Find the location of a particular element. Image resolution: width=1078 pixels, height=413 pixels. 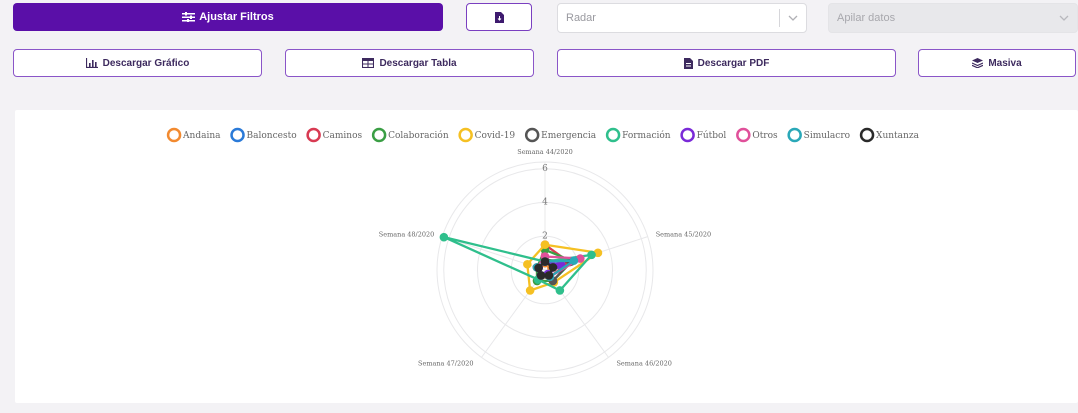

chart-type-value: Radar is located at coordinates (581, 18).